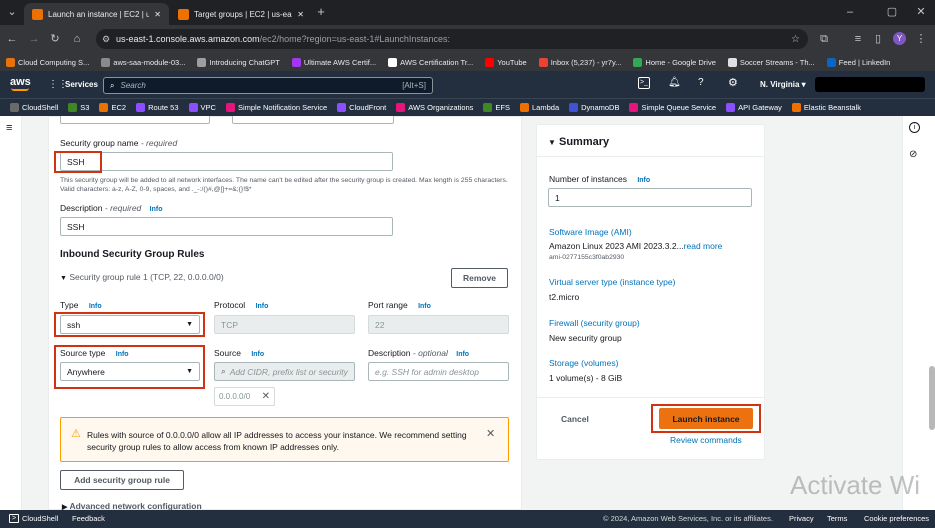  Describe the element at coordinates (226, 161) in the screenshot. I see `sg-name-input: SSH` at that location.